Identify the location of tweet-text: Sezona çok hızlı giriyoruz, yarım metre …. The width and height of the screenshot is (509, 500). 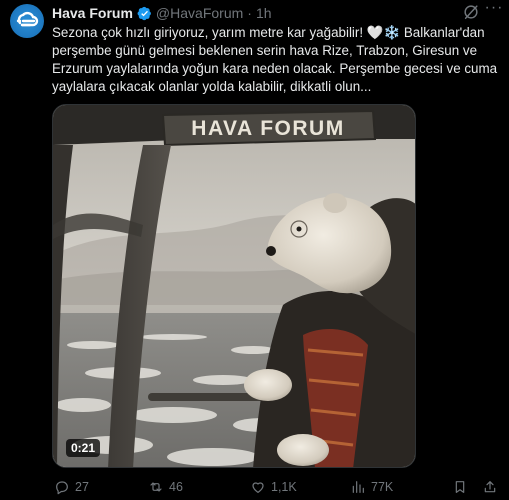
(278, 60).